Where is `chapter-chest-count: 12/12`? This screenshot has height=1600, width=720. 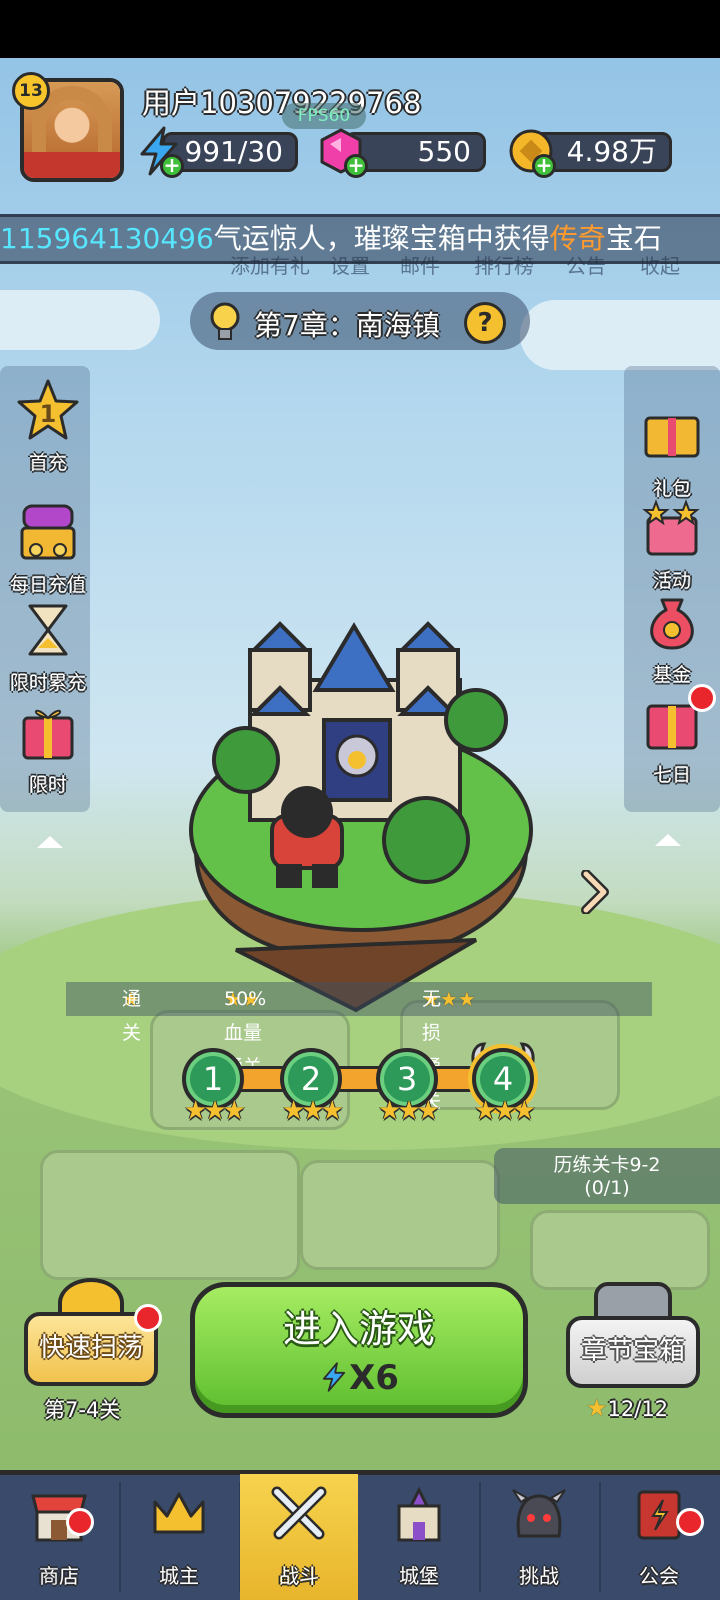 chapter-chest-count: 12/12 is located at coordinates (638, 1409).